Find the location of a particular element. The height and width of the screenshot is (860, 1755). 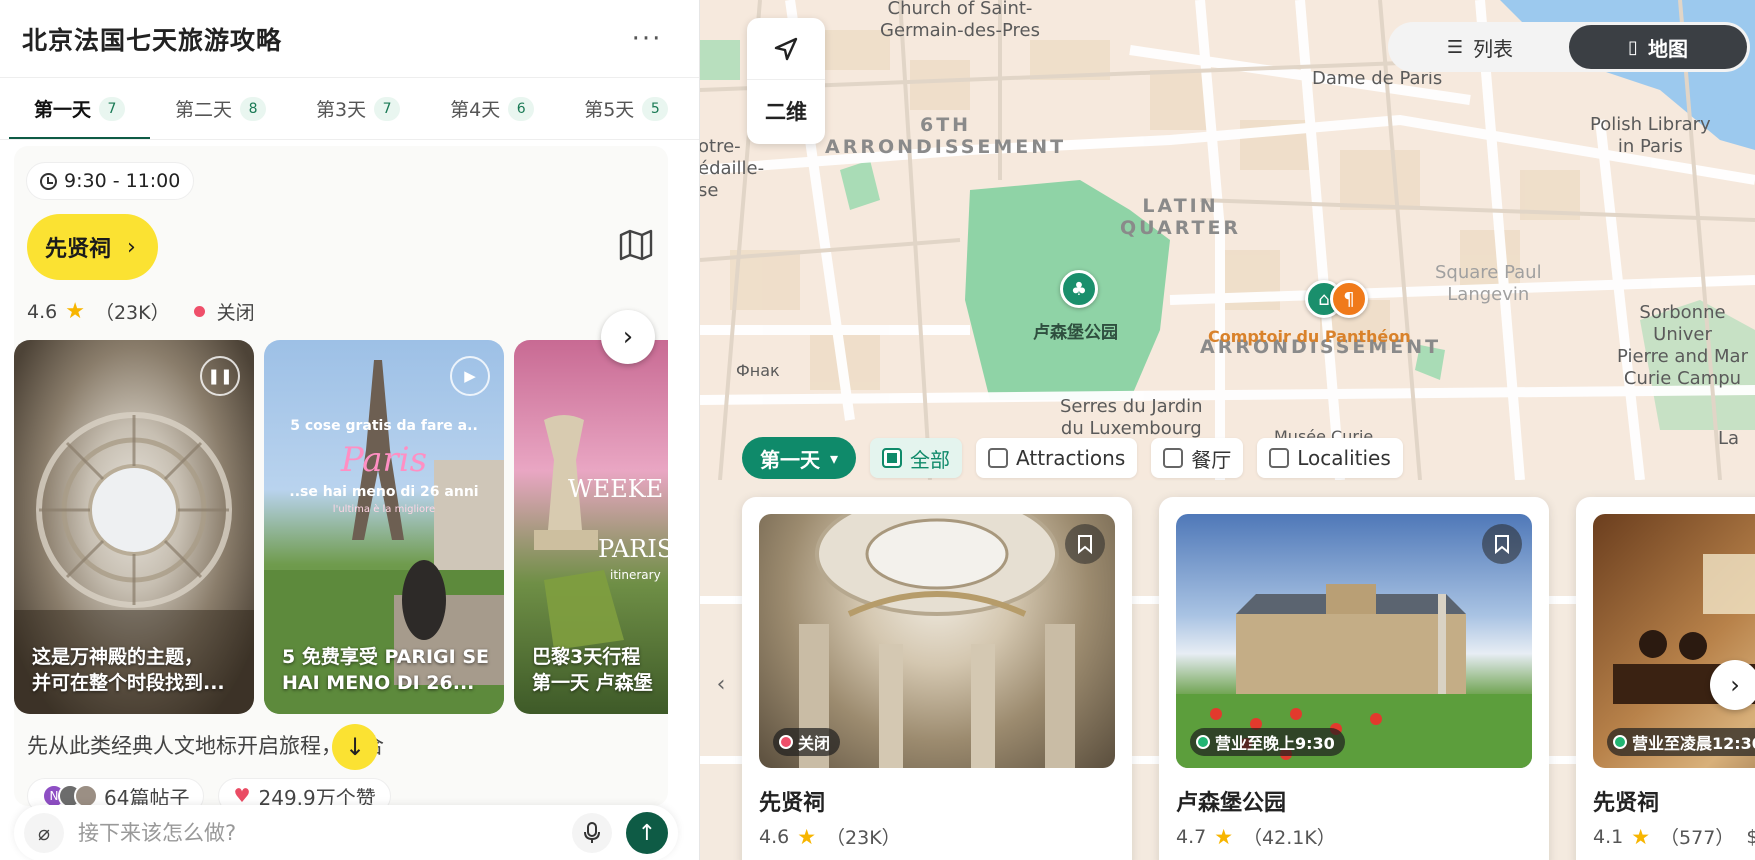

day-tabs: 第一天 7 第二天 8 第3天 7 第4天 6 第5天 5 is located at coordinates (349, 109).